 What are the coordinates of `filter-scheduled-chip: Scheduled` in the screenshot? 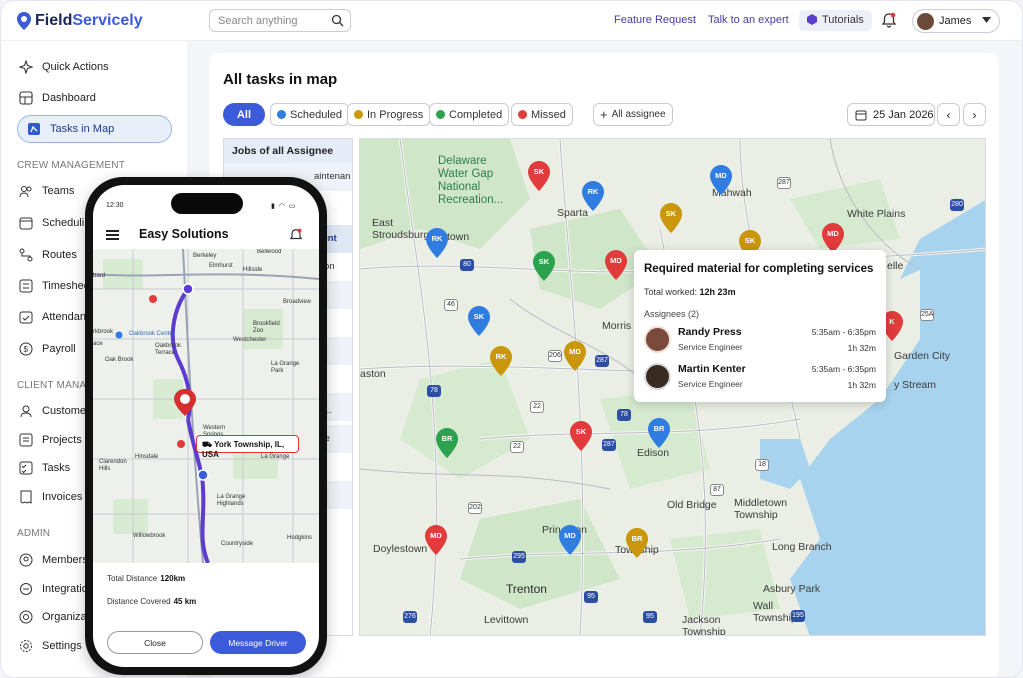 It's located at (309, 114).